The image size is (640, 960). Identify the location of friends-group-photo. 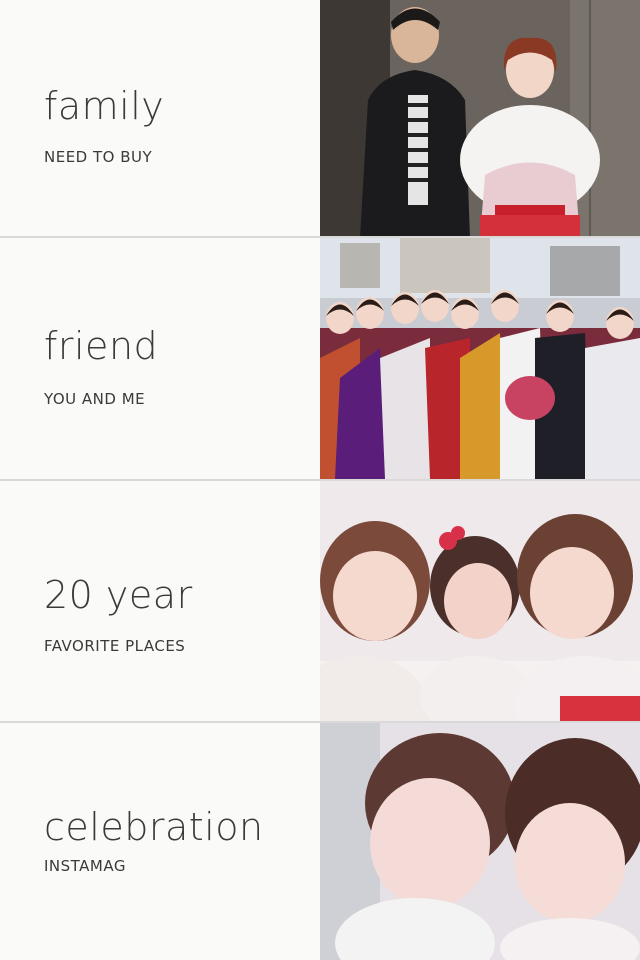
(480, 358).